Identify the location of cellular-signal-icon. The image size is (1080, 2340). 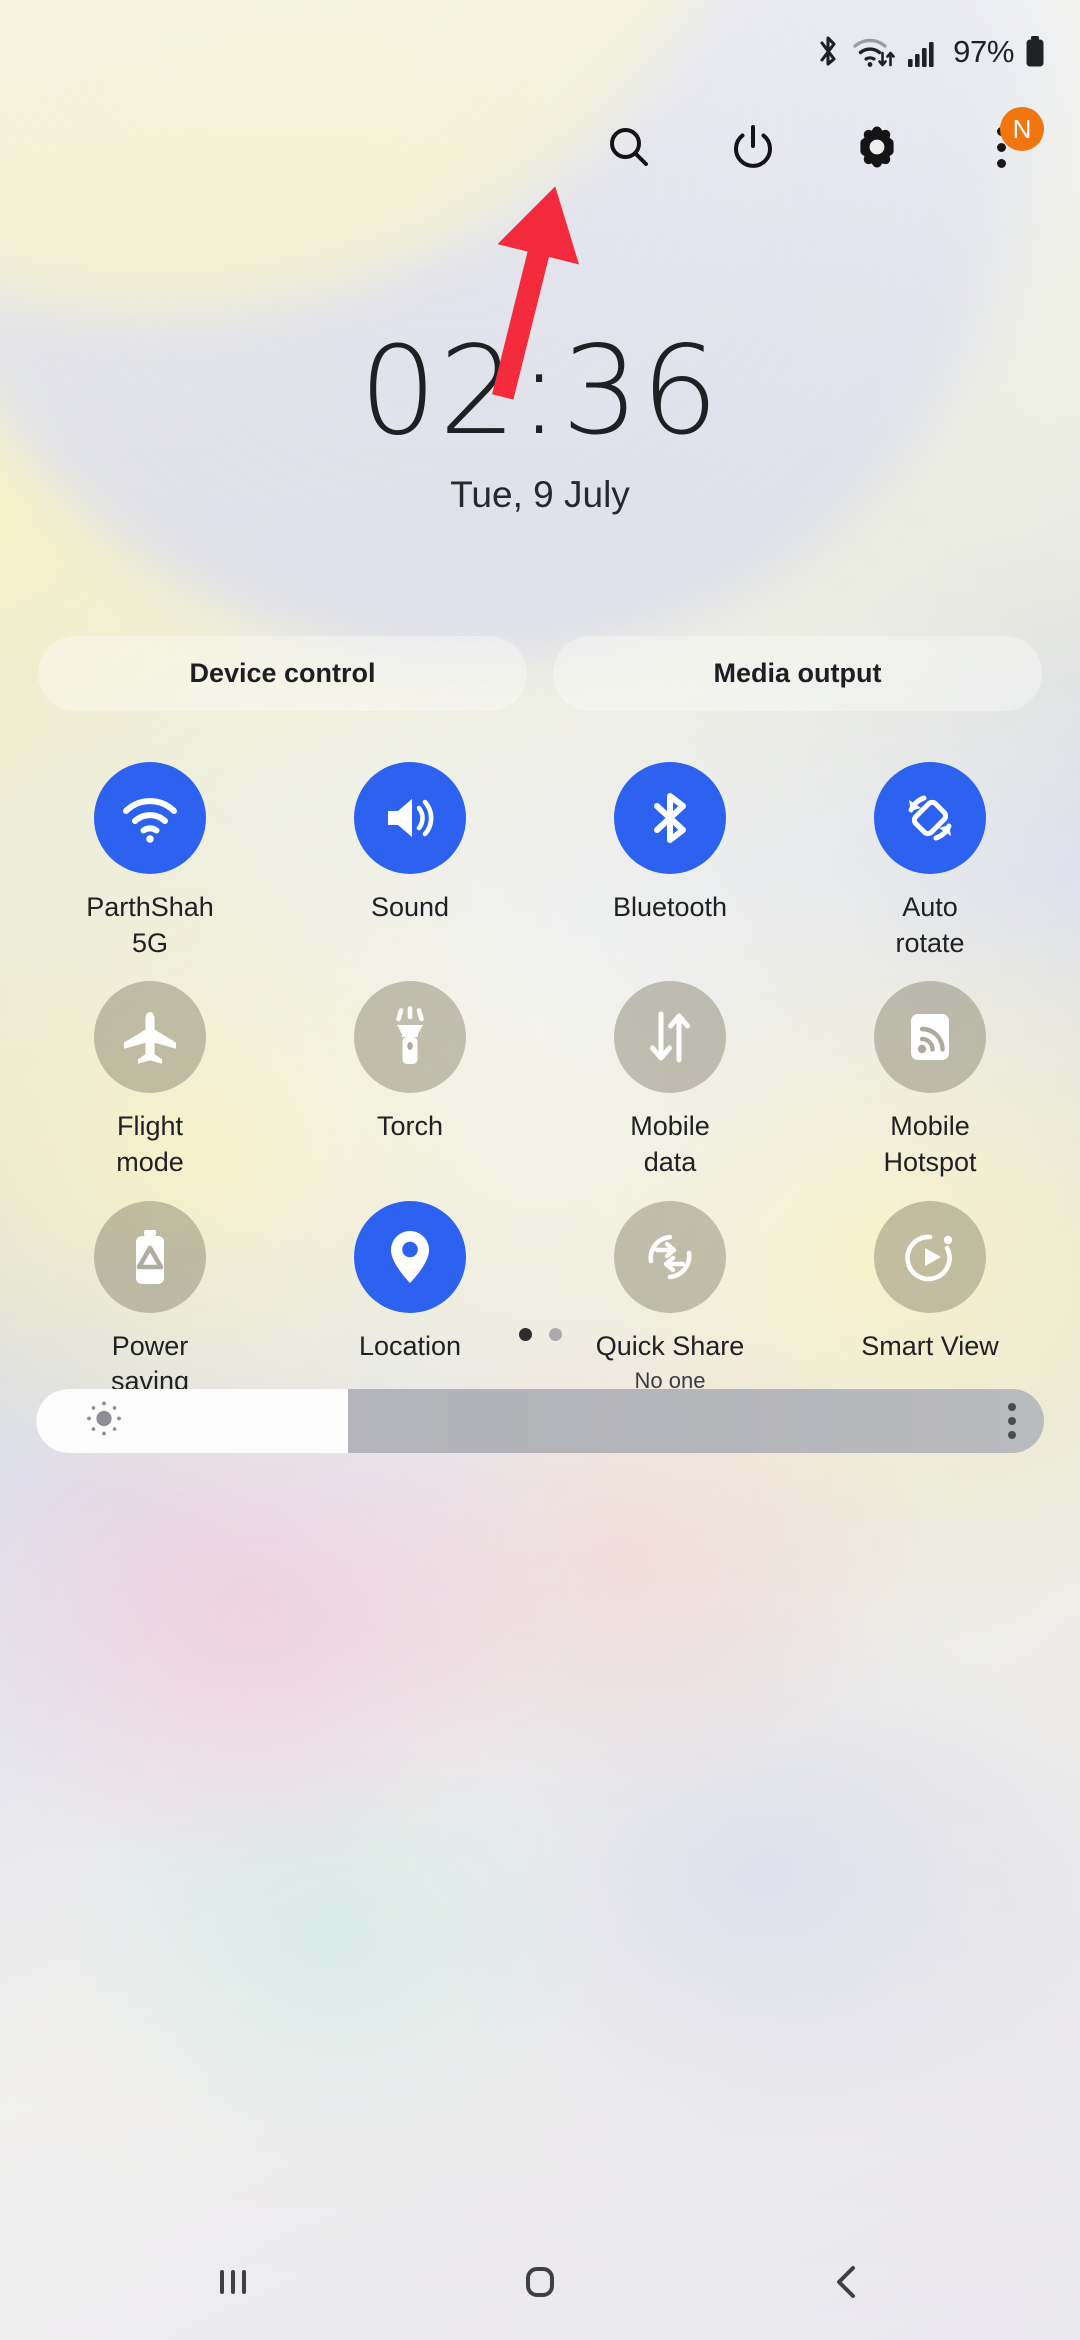
(923, 52).